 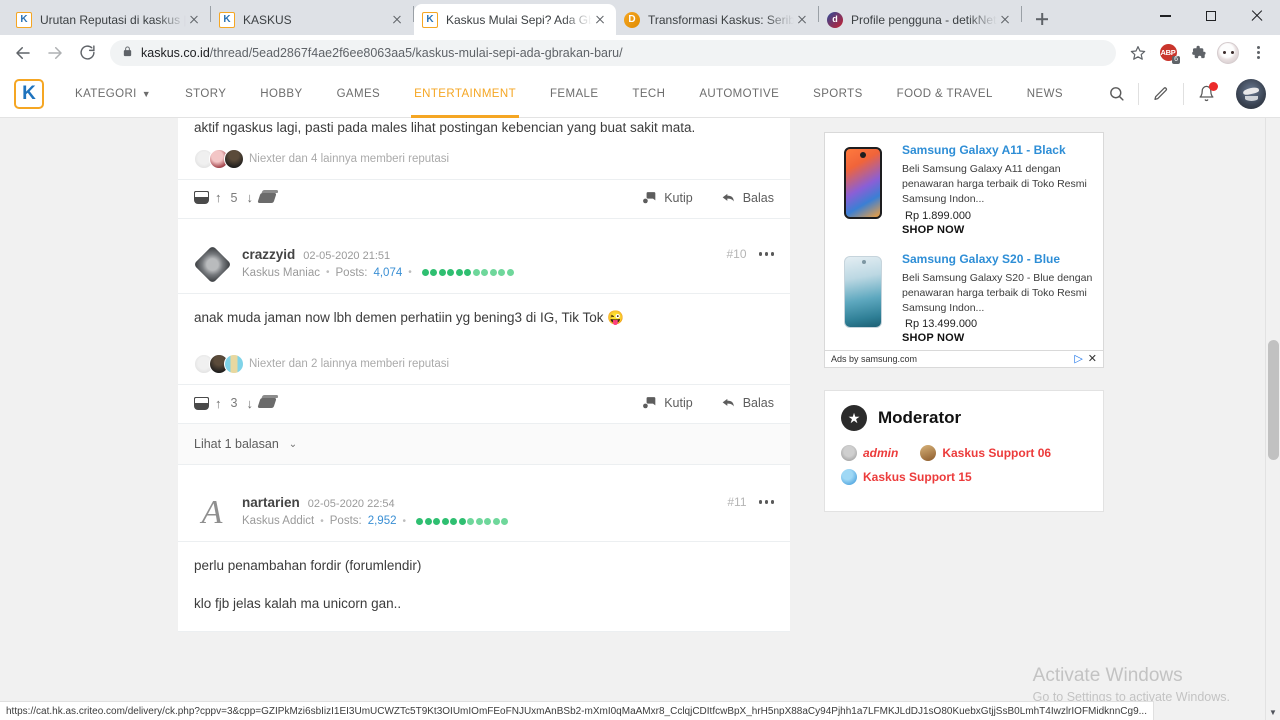 I want to click on browser-tab-title: Kaskus Mulai Sepi? Ada Gbraka, so click(x=519, y=19).